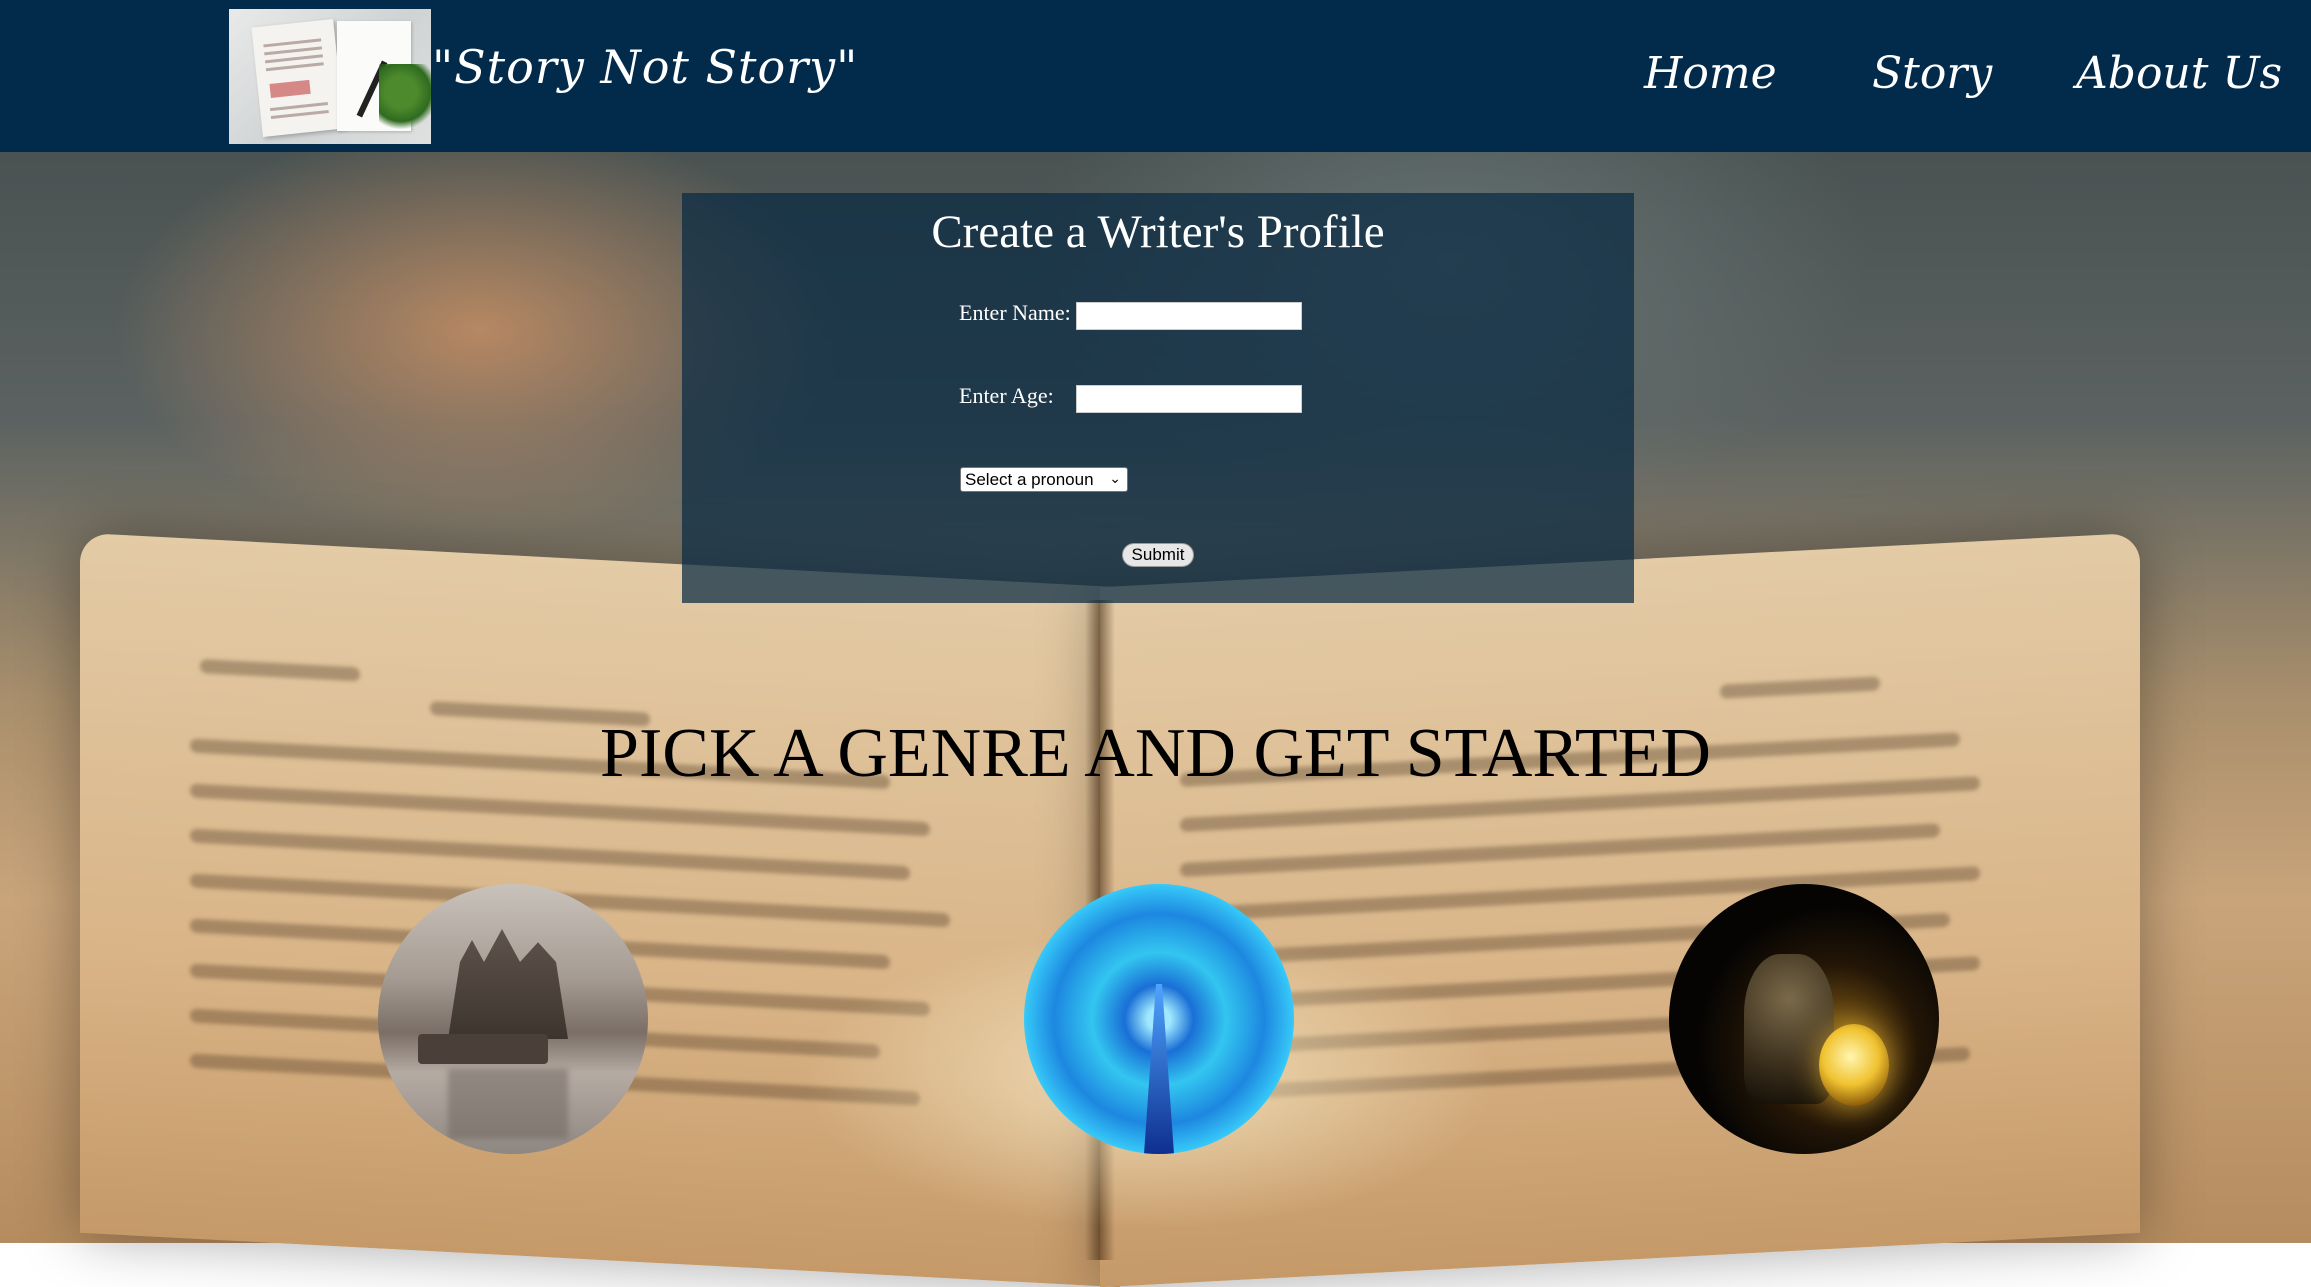 The width and height of the screenshot is (2311, 1287). I want to click on site-title: "Story Not Story", so click(645, 67).